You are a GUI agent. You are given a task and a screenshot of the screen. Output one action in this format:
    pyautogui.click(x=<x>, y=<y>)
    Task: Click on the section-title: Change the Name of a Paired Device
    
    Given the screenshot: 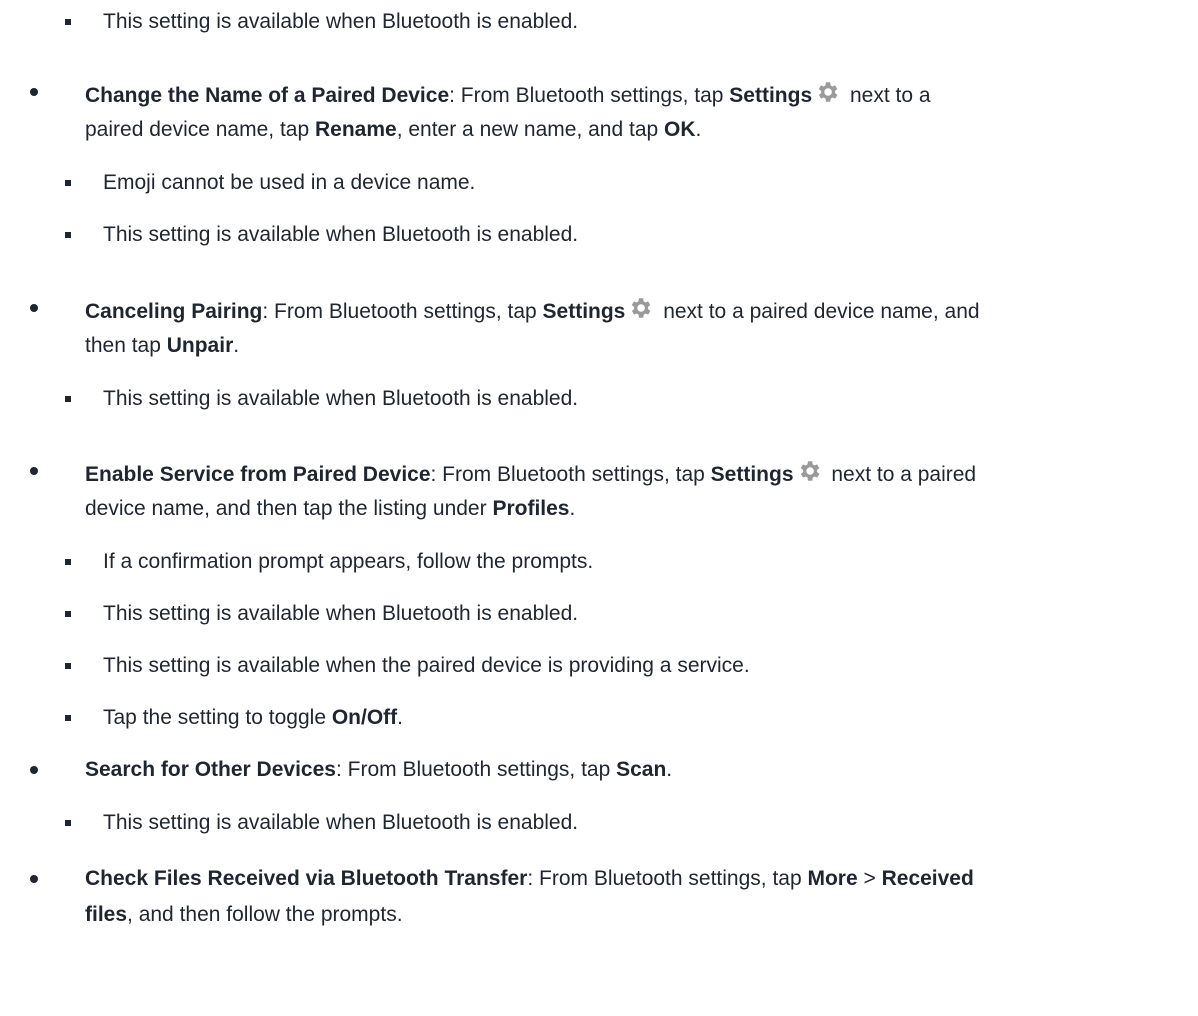 What is the action you would take?
    pyautogui.click(x=267, y=95)
    